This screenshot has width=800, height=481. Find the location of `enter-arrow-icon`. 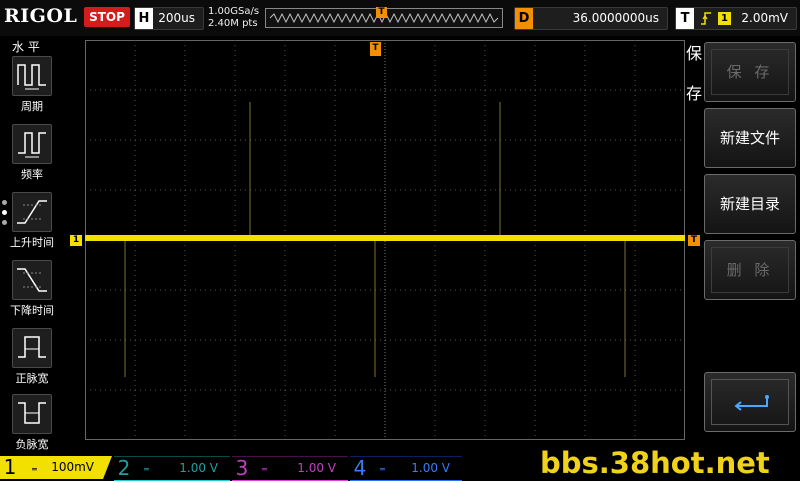

enter-arrow-icon is located at coordinates (751, 403).